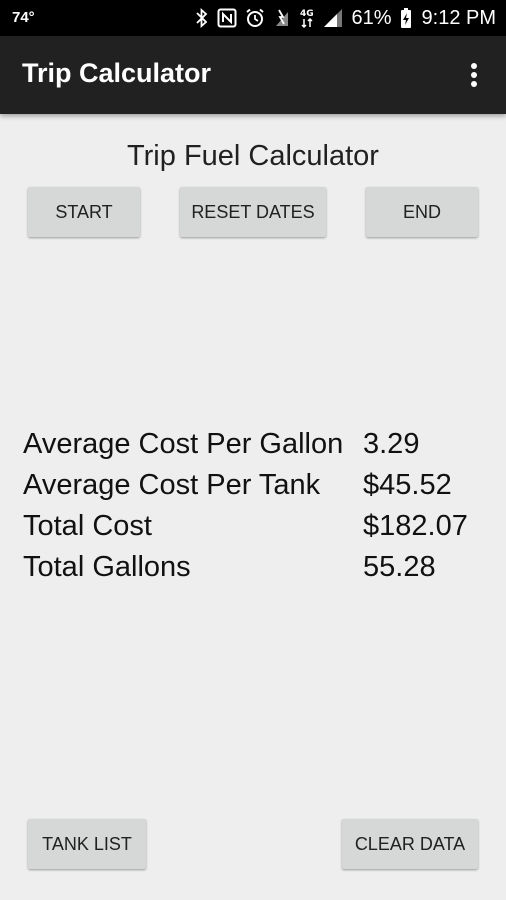 Image resolution: width=506 pixels, height=900 pixels. I want to click on stat-row-total-gallons: Total Gallons 55.28, so click(258, 571).